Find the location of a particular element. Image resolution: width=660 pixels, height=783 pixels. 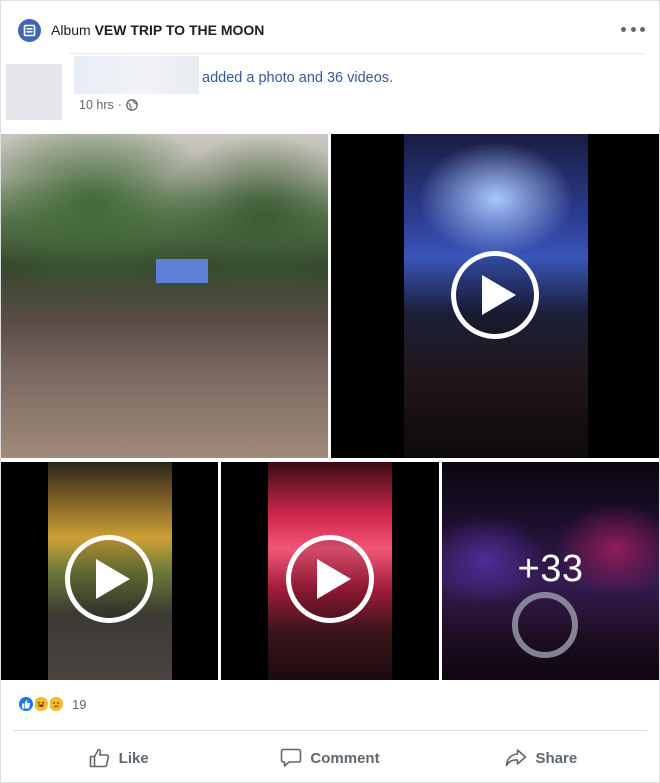

share-button: Share is located at coordinates (541, 758).